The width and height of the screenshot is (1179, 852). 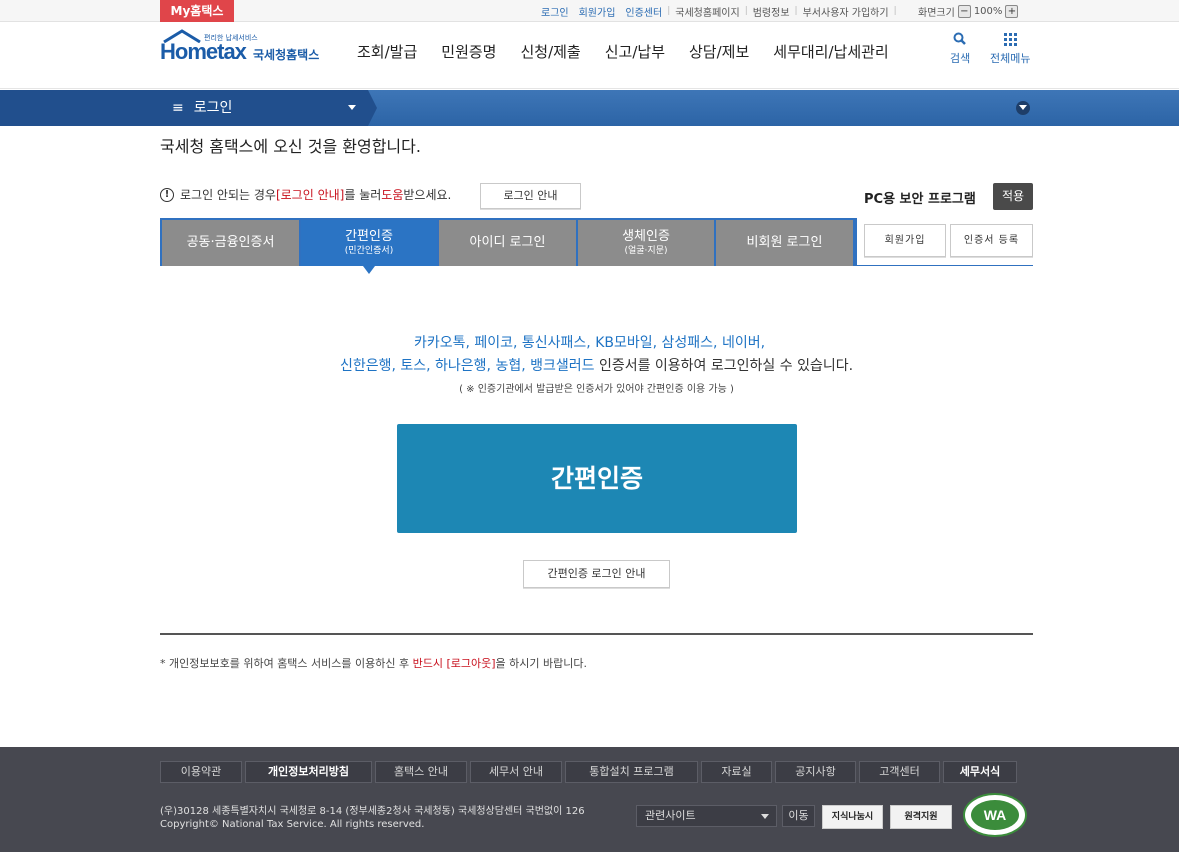 What do you see at coordinates (596, 389) in the screenshot?
I see `simple-auth-note: ( ※ 인증기관에서 발급받은 인증서가 있어야 간편인증 이용 가능 )` at bounding box center [596, 389].